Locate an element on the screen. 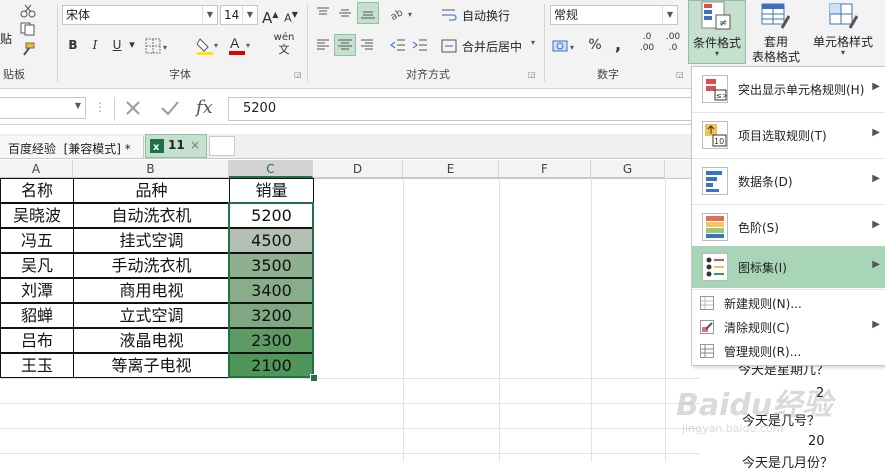 This screenshot has height=471, width=885. cell-B3: 挂式空调 is located at coordinates (151, 240).